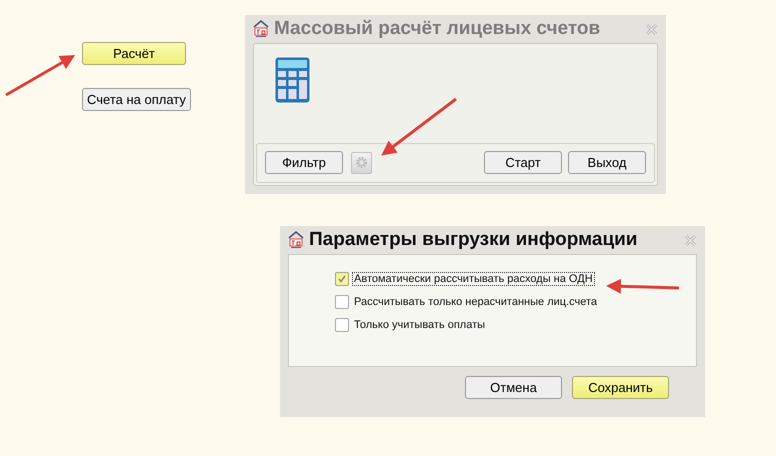  Describe the element at coordinates (607, 162) in the screenshot. I see `dialog-button: Выход` at that location.